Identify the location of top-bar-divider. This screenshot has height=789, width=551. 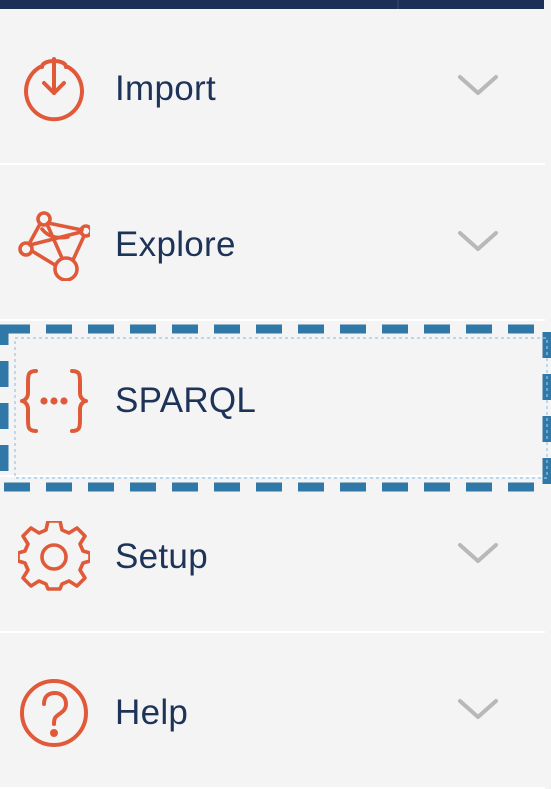
(398, 4).